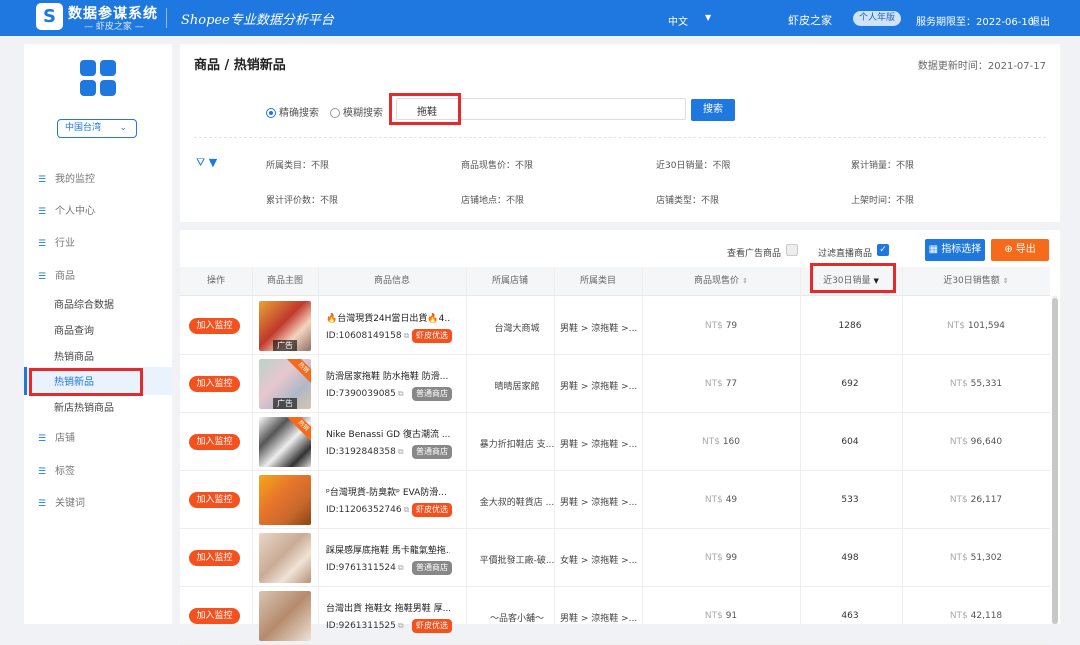 This screenshot has height=645, width=1080. What do you see at coordinates (497, 164) in the screenshot?
I see `filter-price: 商品现售价：不限` at bounding box center [497, 164].